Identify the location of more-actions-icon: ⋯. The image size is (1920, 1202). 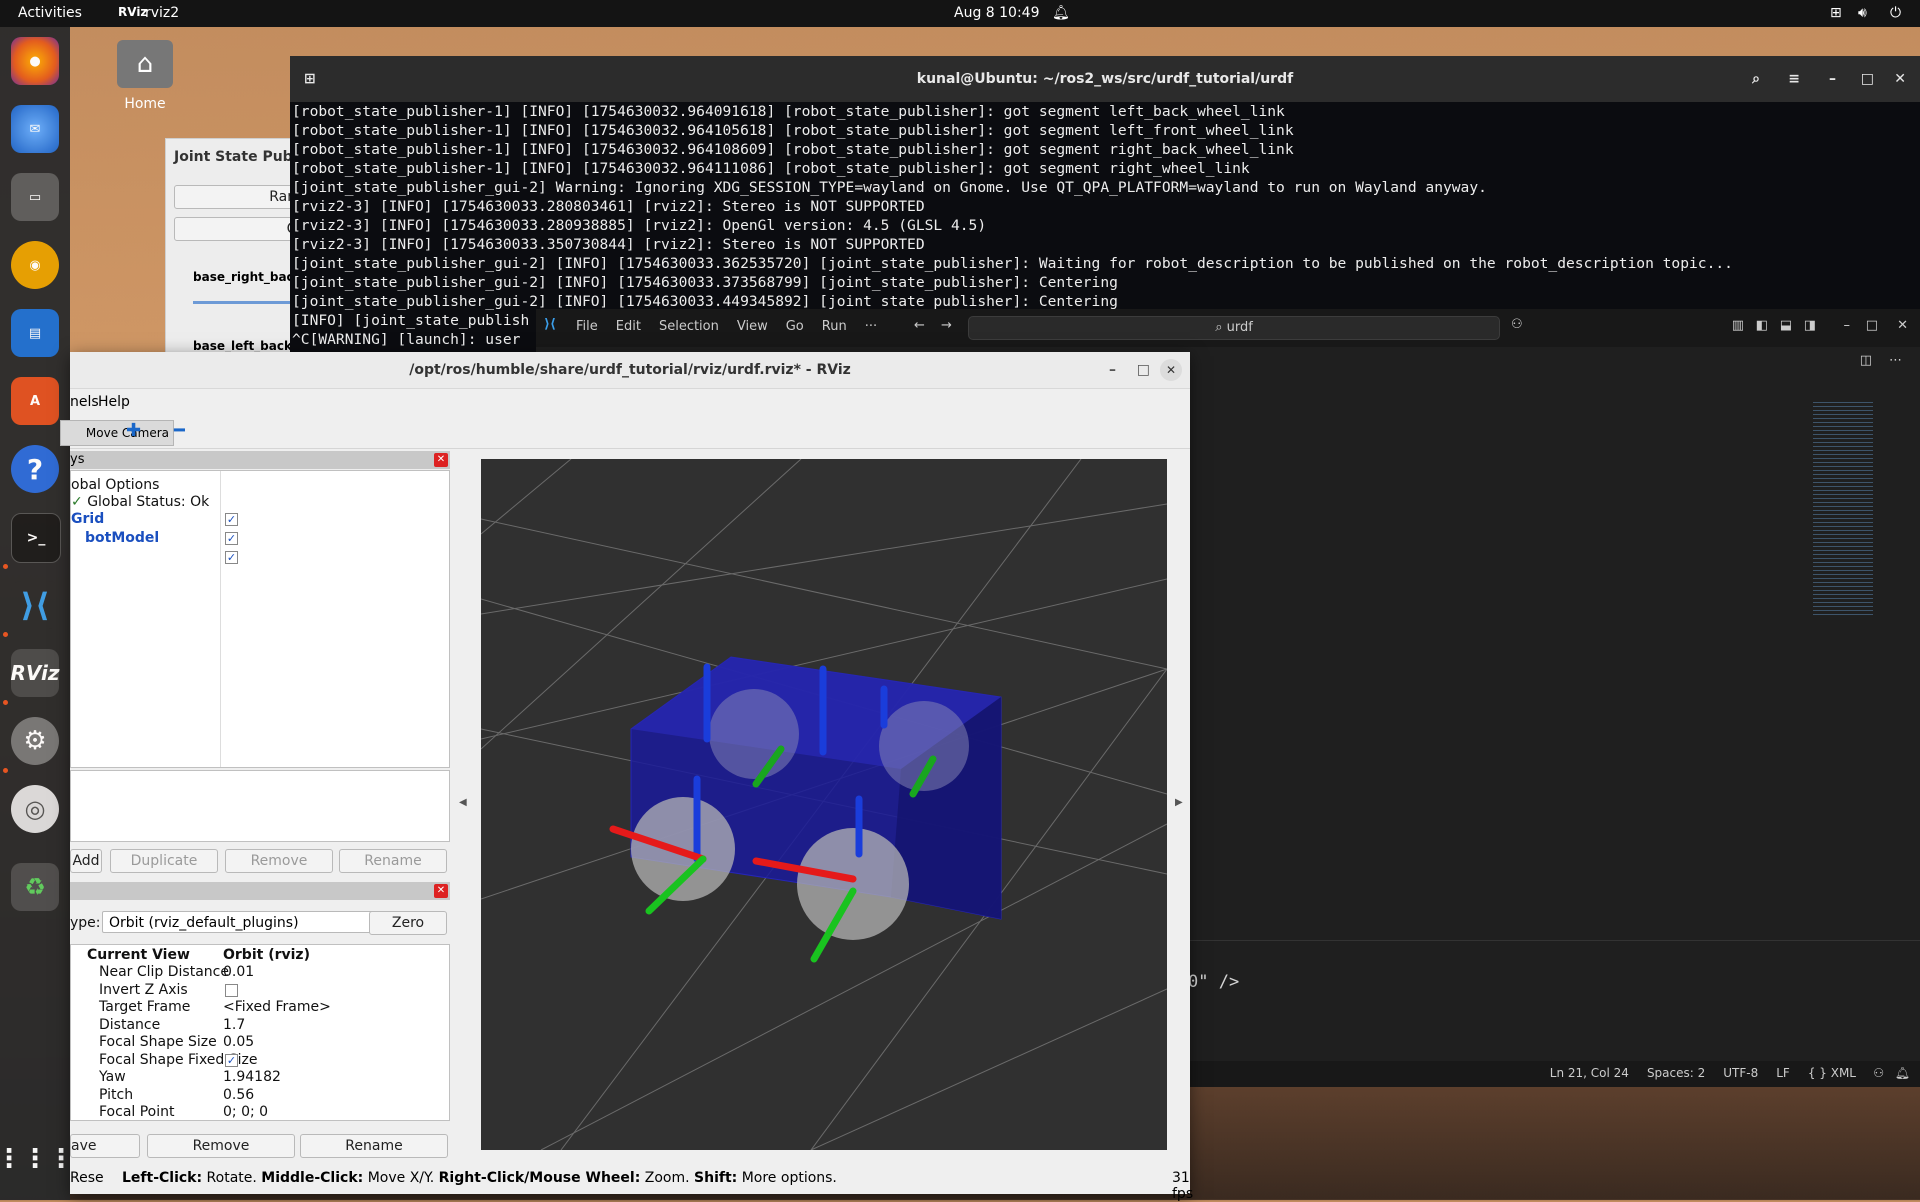
(1895, 360).